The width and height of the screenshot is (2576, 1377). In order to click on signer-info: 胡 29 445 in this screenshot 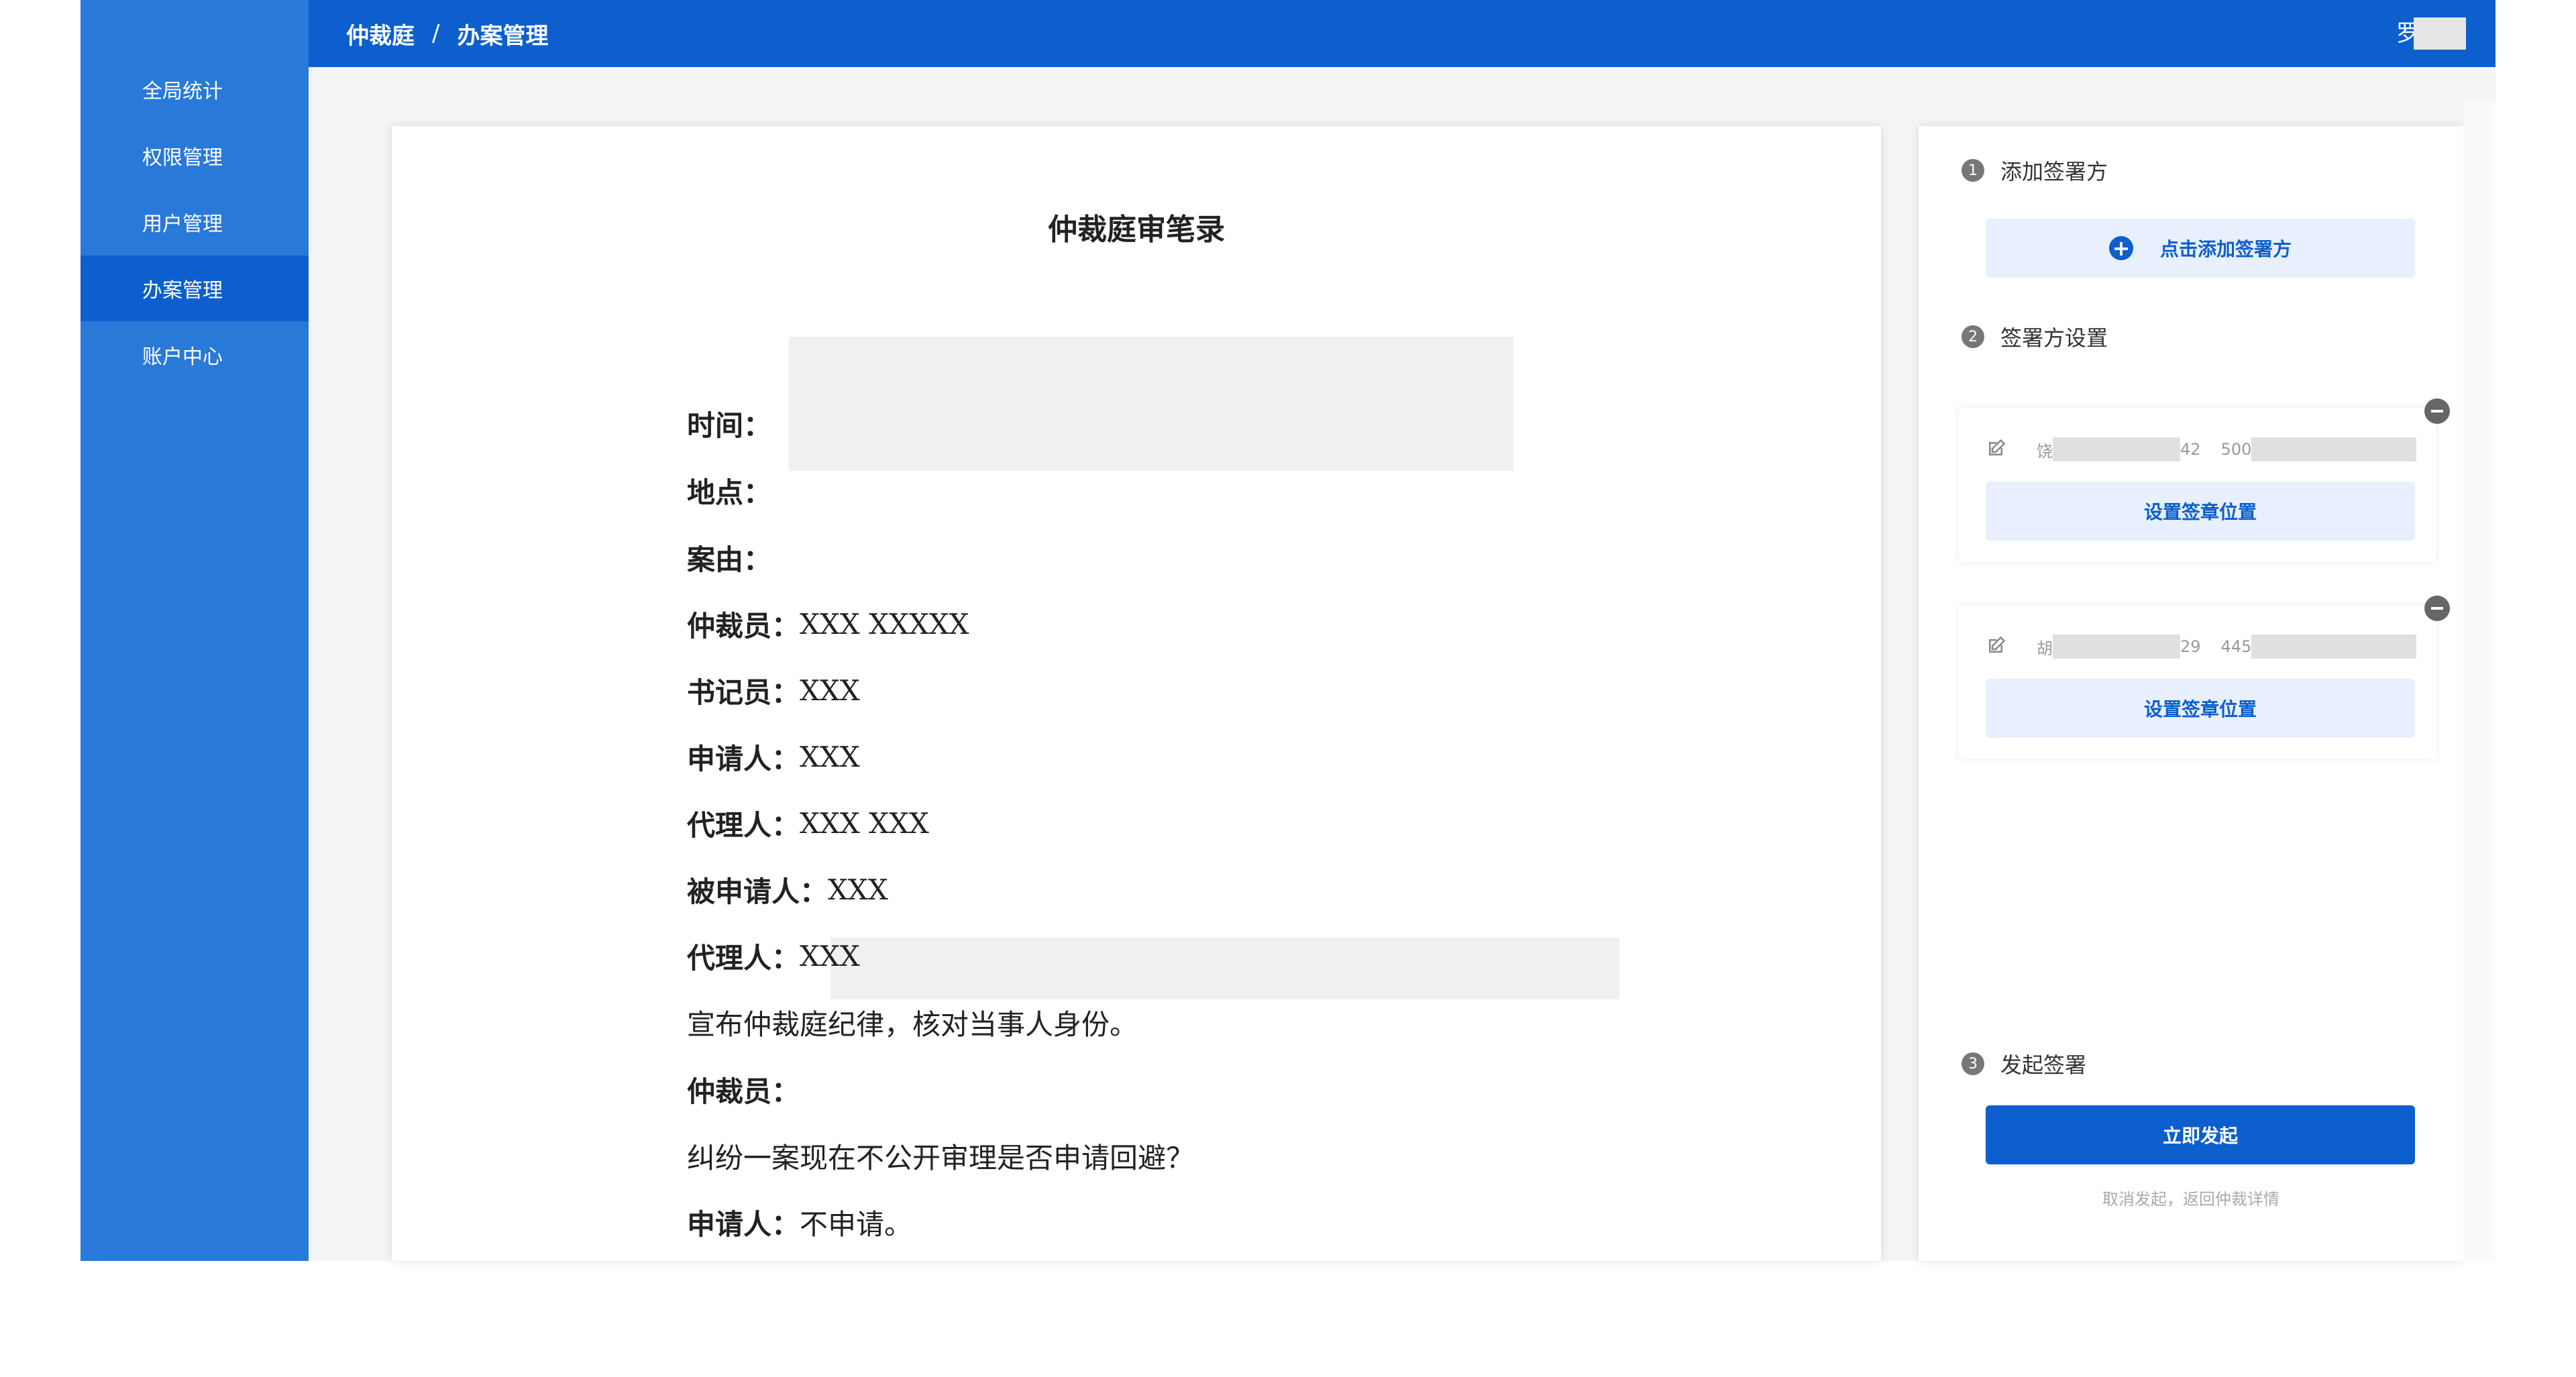, I will do `click(2227, 647)`.